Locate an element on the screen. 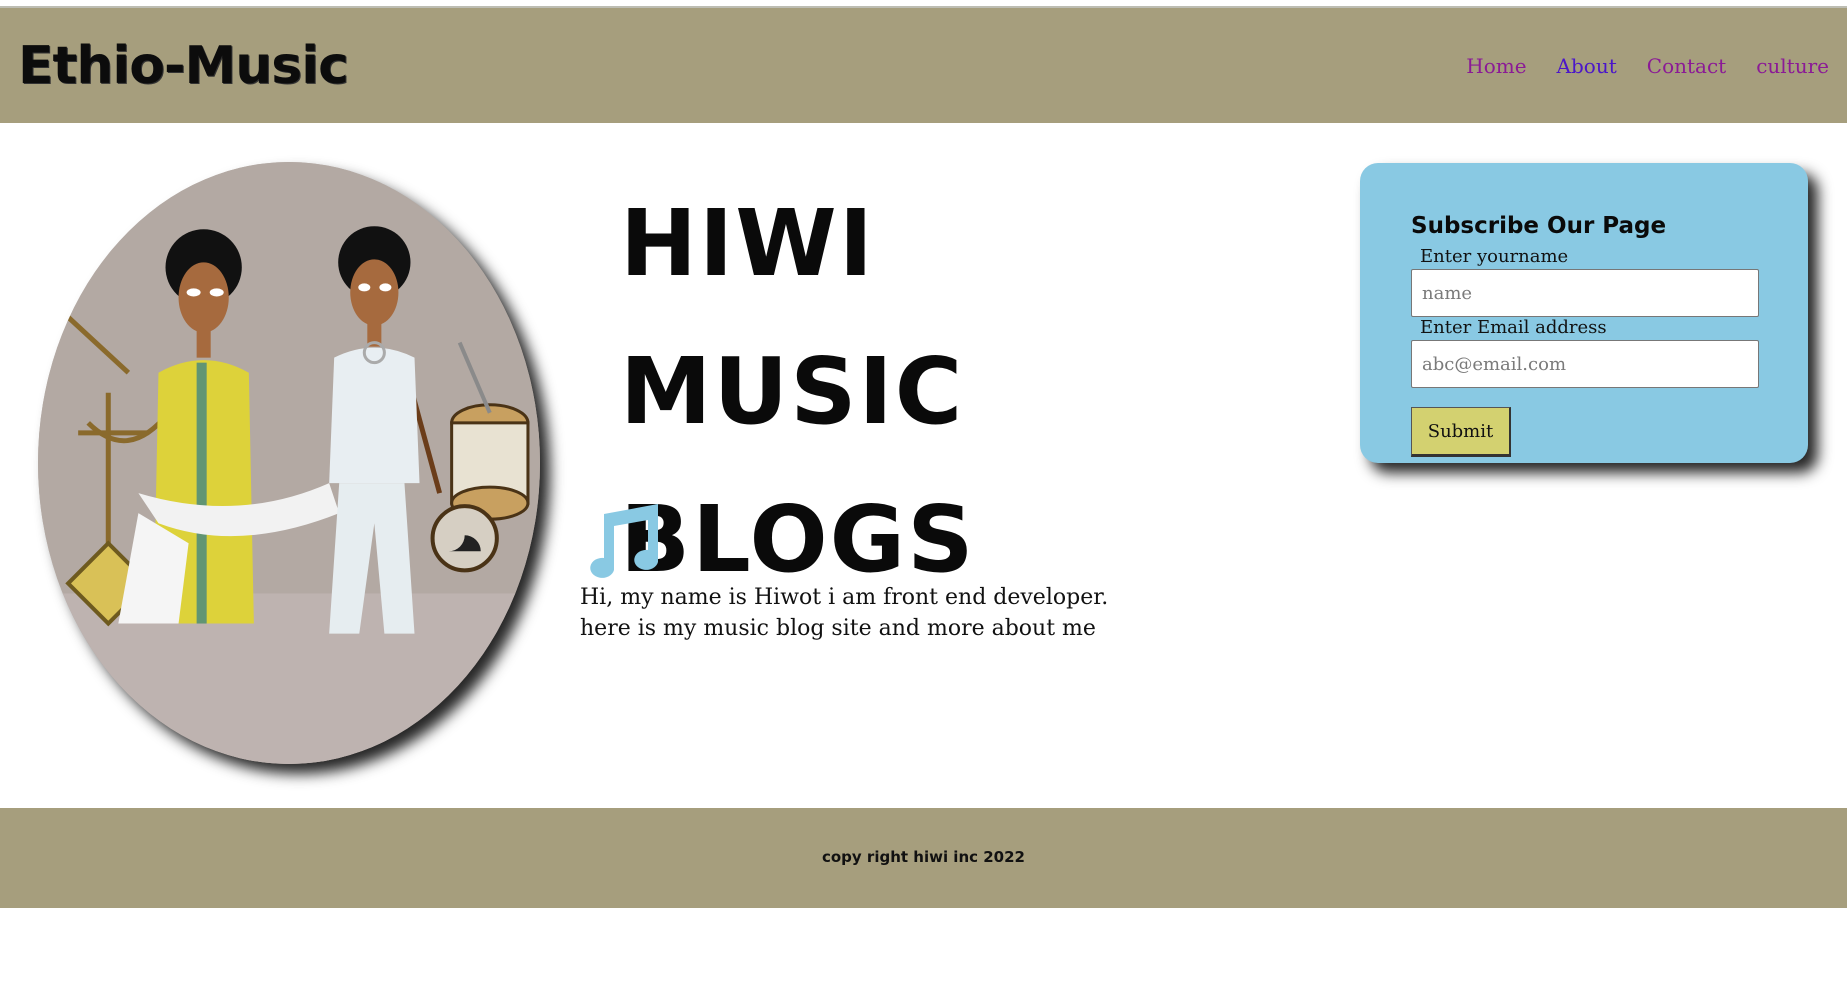  page-title: HIWI MUSIC BLOGS is located at coordinates (900, 392).